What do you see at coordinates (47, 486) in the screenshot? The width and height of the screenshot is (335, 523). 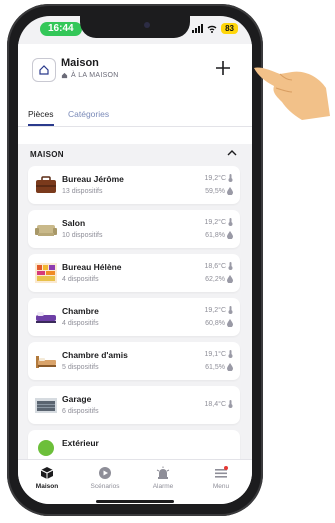 I see `nav-label: Maison` at bounding box center [47, 486].